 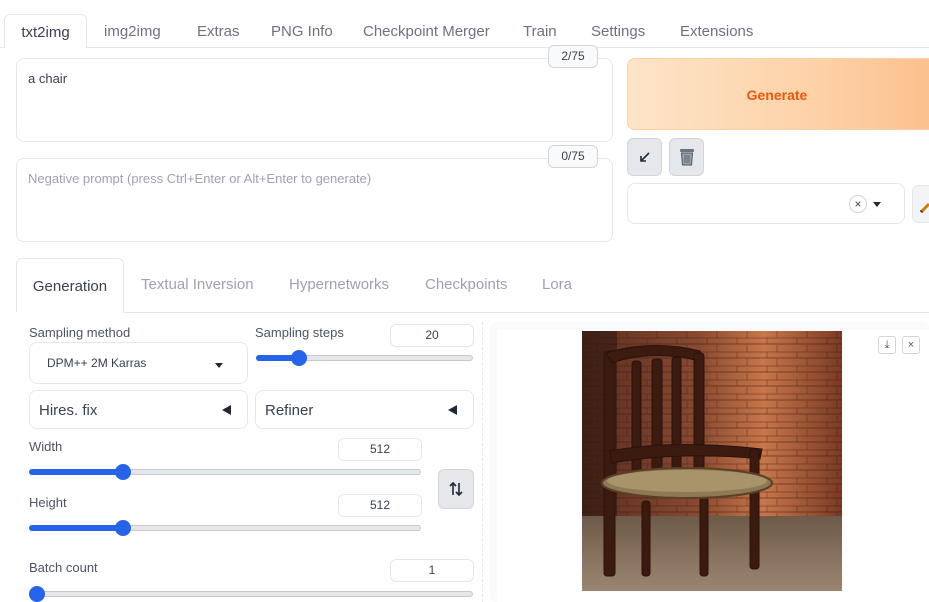 What do you see at coordinates (68, 410) in the screenshot?
I see `hires-fix-label: Hires. fix` at bounding box center [68, 410].